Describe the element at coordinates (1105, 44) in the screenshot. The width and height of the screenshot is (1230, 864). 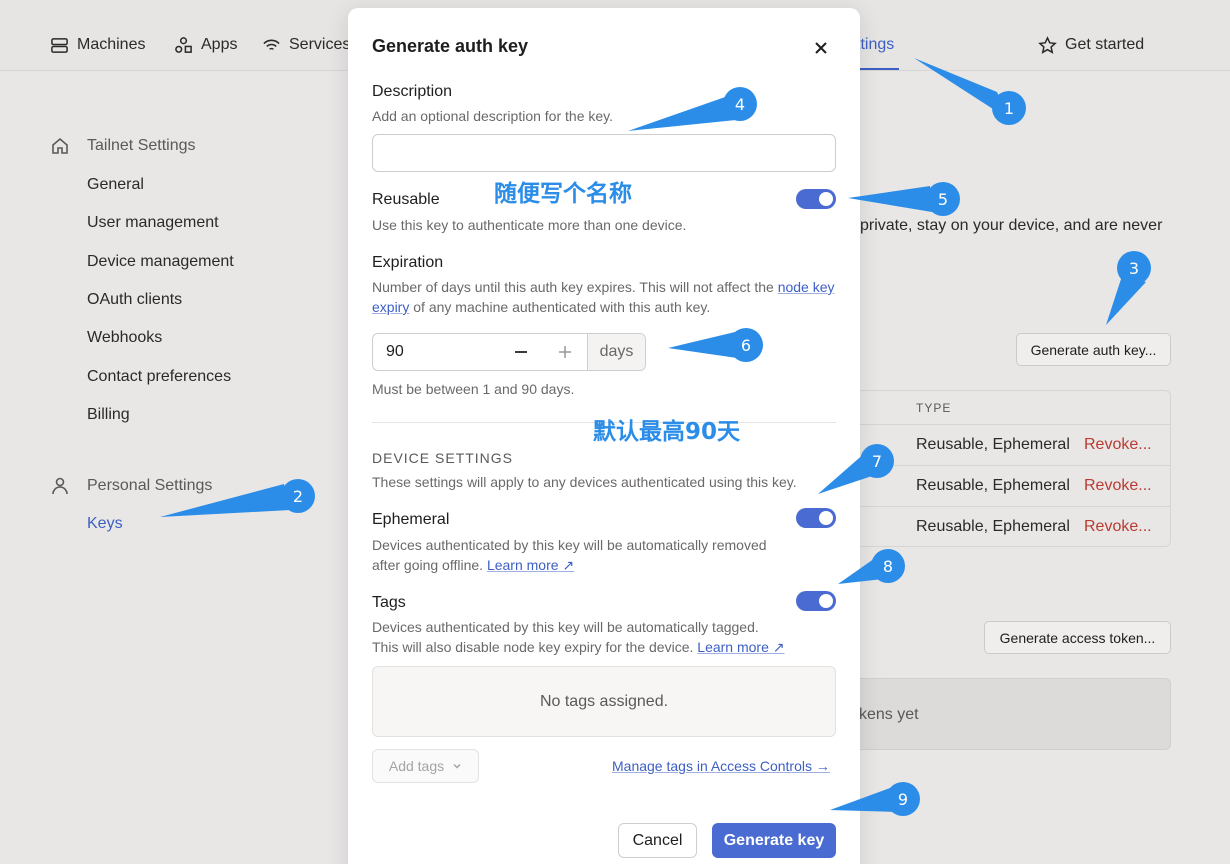
I see `nav-get-started-label: Get started` at that location.